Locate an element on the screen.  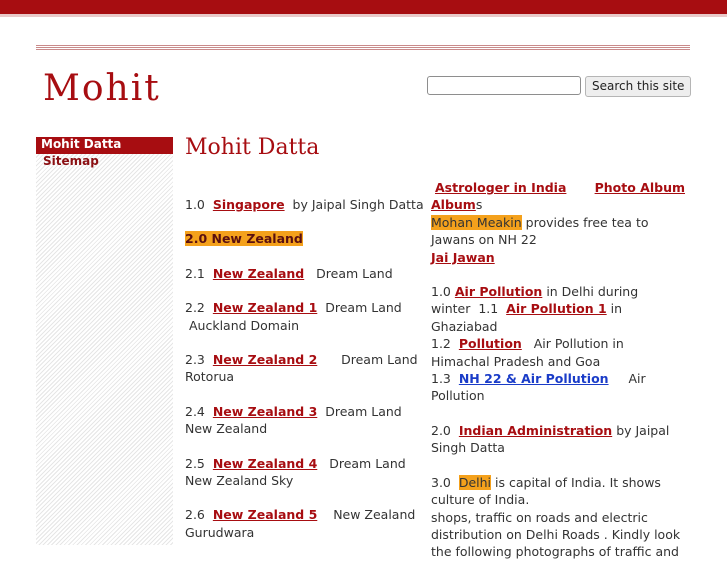
header-rule-top is located at coordinates (363, 45).